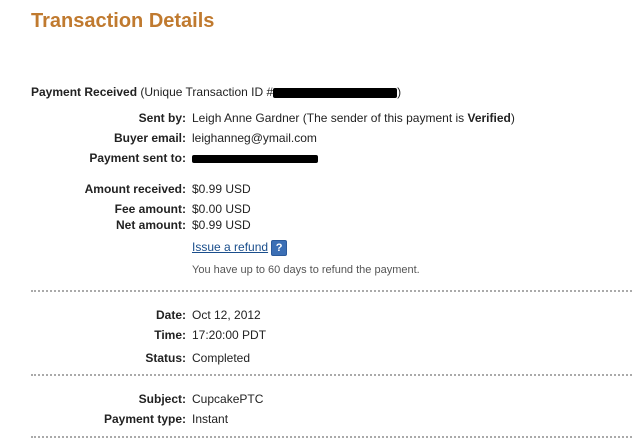 The height and width of the screenshot is (441, 638). Describe the element at coordinates (170, 315) in the screenshot. I see `date-label: Date:` at that location.